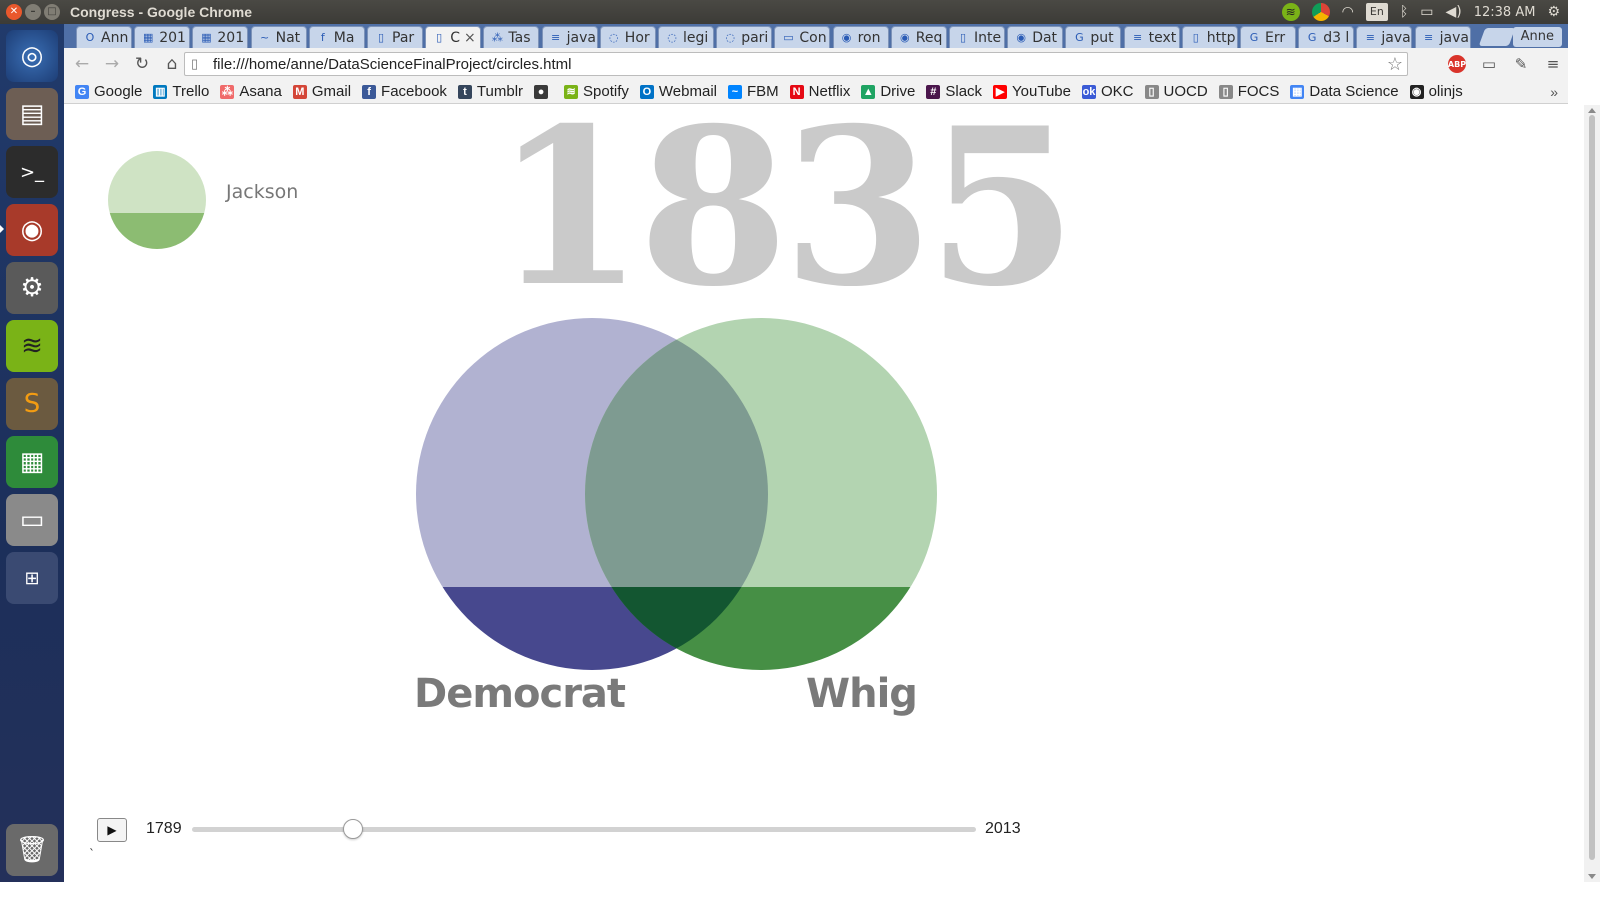 The image size is (1600, 900). Describe the element at coordinates (678, 91) in the screenshot. I see `bookmark-8: O Webmail` at that location.